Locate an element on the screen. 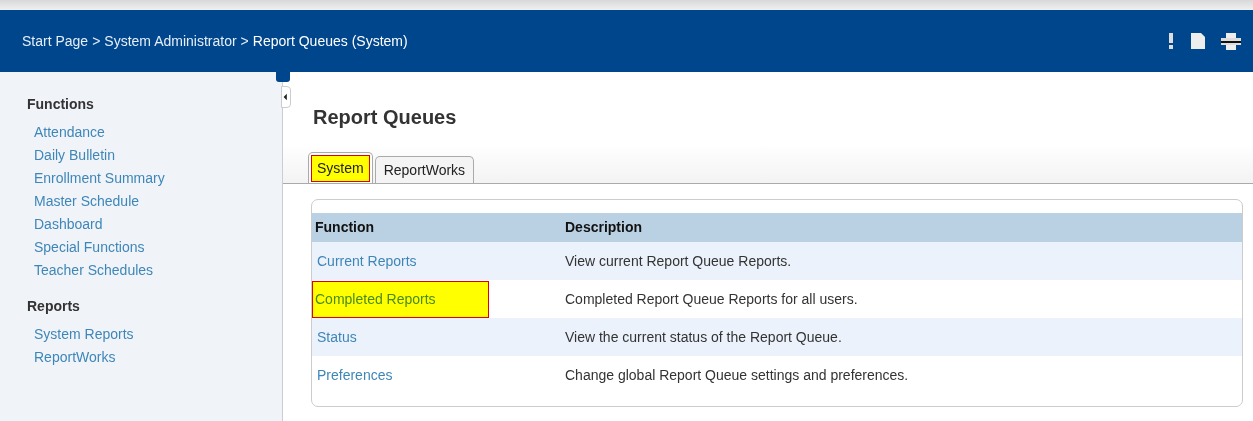  tab: ReportWorks is located at coordinates (424, 169).